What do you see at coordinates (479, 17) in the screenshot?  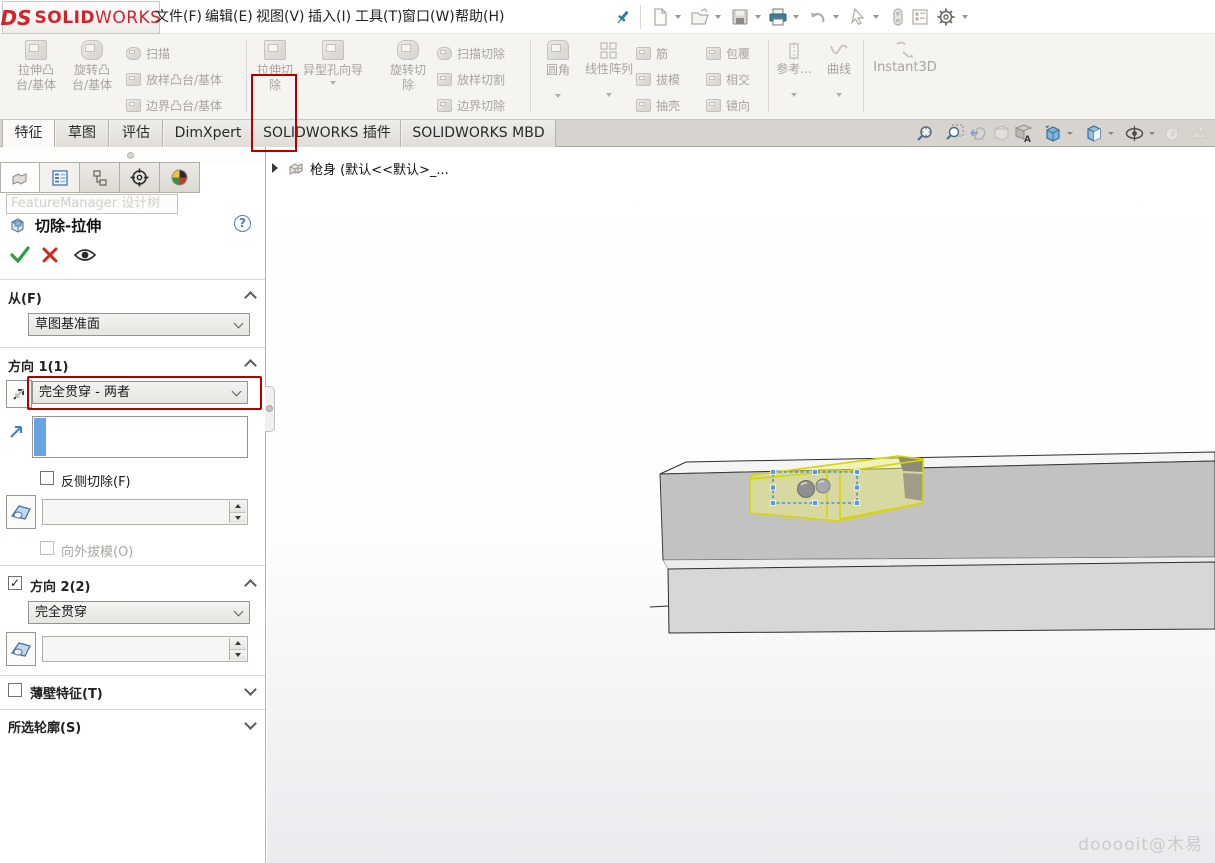 I see `menu-help: 帮助(H)` at bounding box center [479, 17].